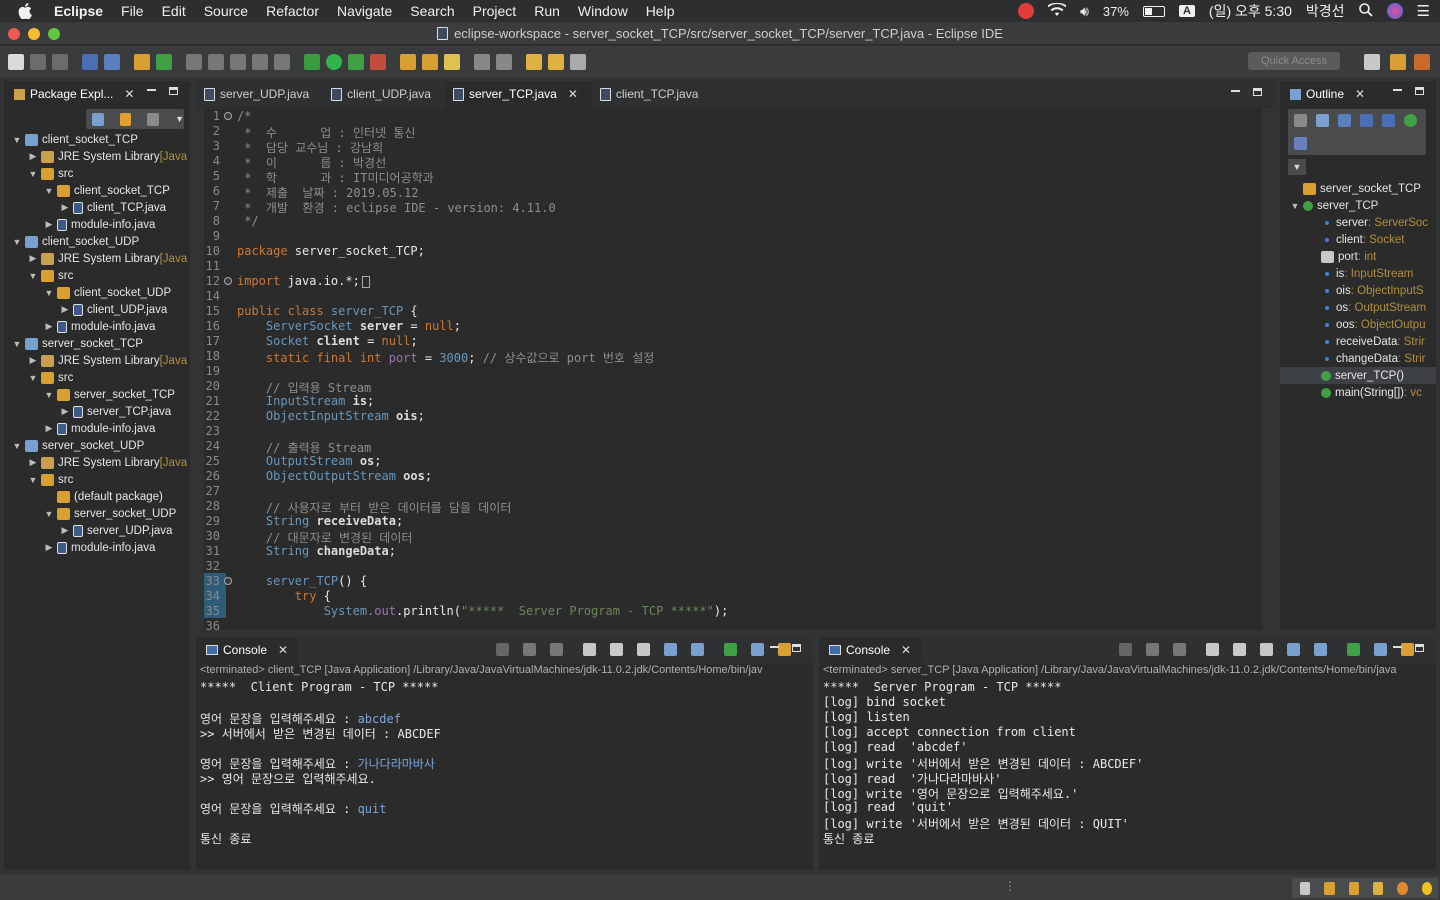 This screenshot has height=900, width=1440. What do you see at coordinates (164, 62) in the screenshot?
I see `new-class-icon` at bounding box center [164, 62].